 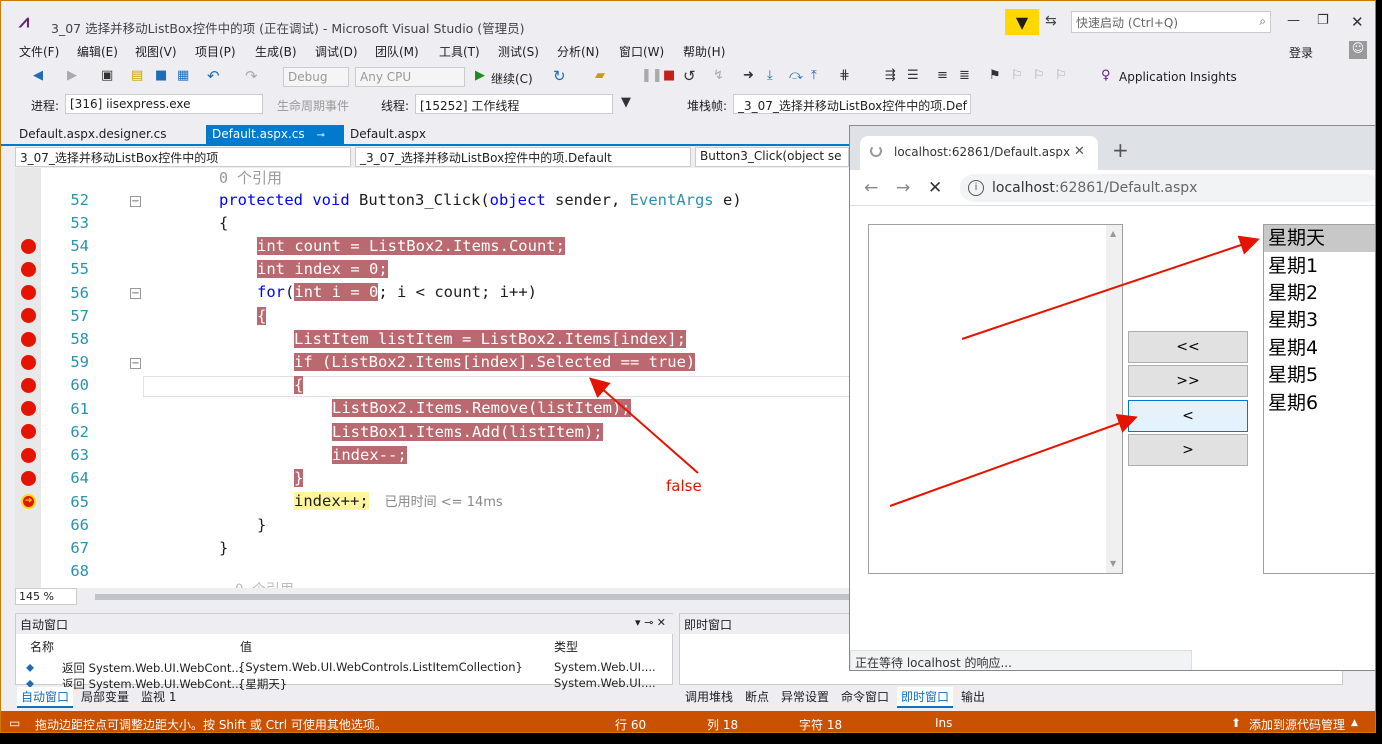 I want to click on menu-view: 视图(V), so click(x=156, y=51).